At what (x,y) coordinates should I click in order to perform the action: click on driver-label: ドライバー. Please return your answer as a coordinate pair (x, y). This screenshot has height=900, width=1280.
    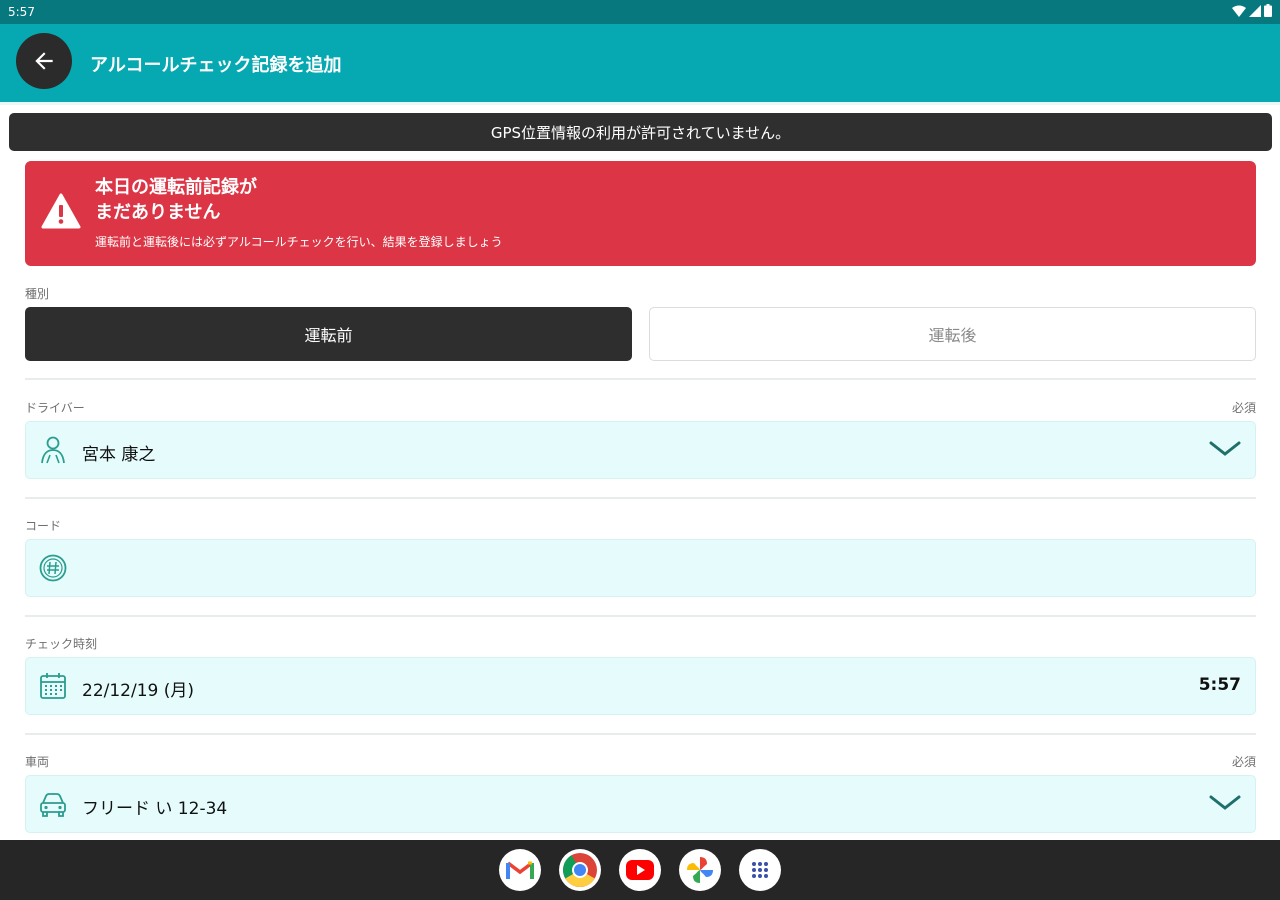
    Looking at the image, I should click on (55, 408).